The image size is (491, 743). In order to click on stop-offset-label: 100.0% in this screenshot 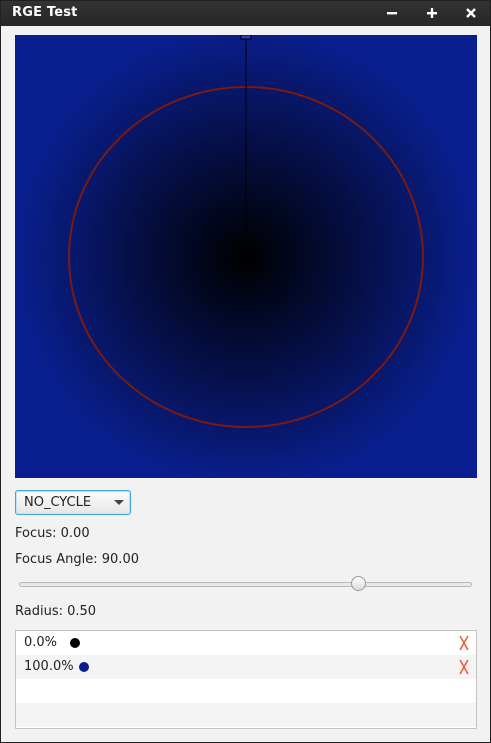, I will do `click(49, 666)`.